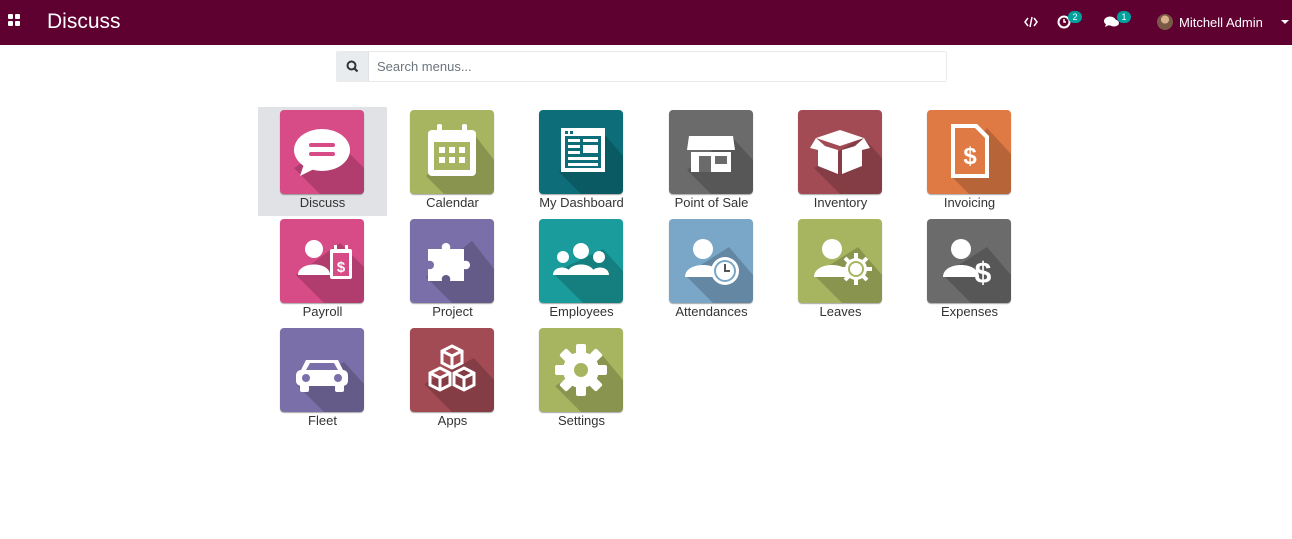  I want to click on app-project: Project, so click(452, 270).